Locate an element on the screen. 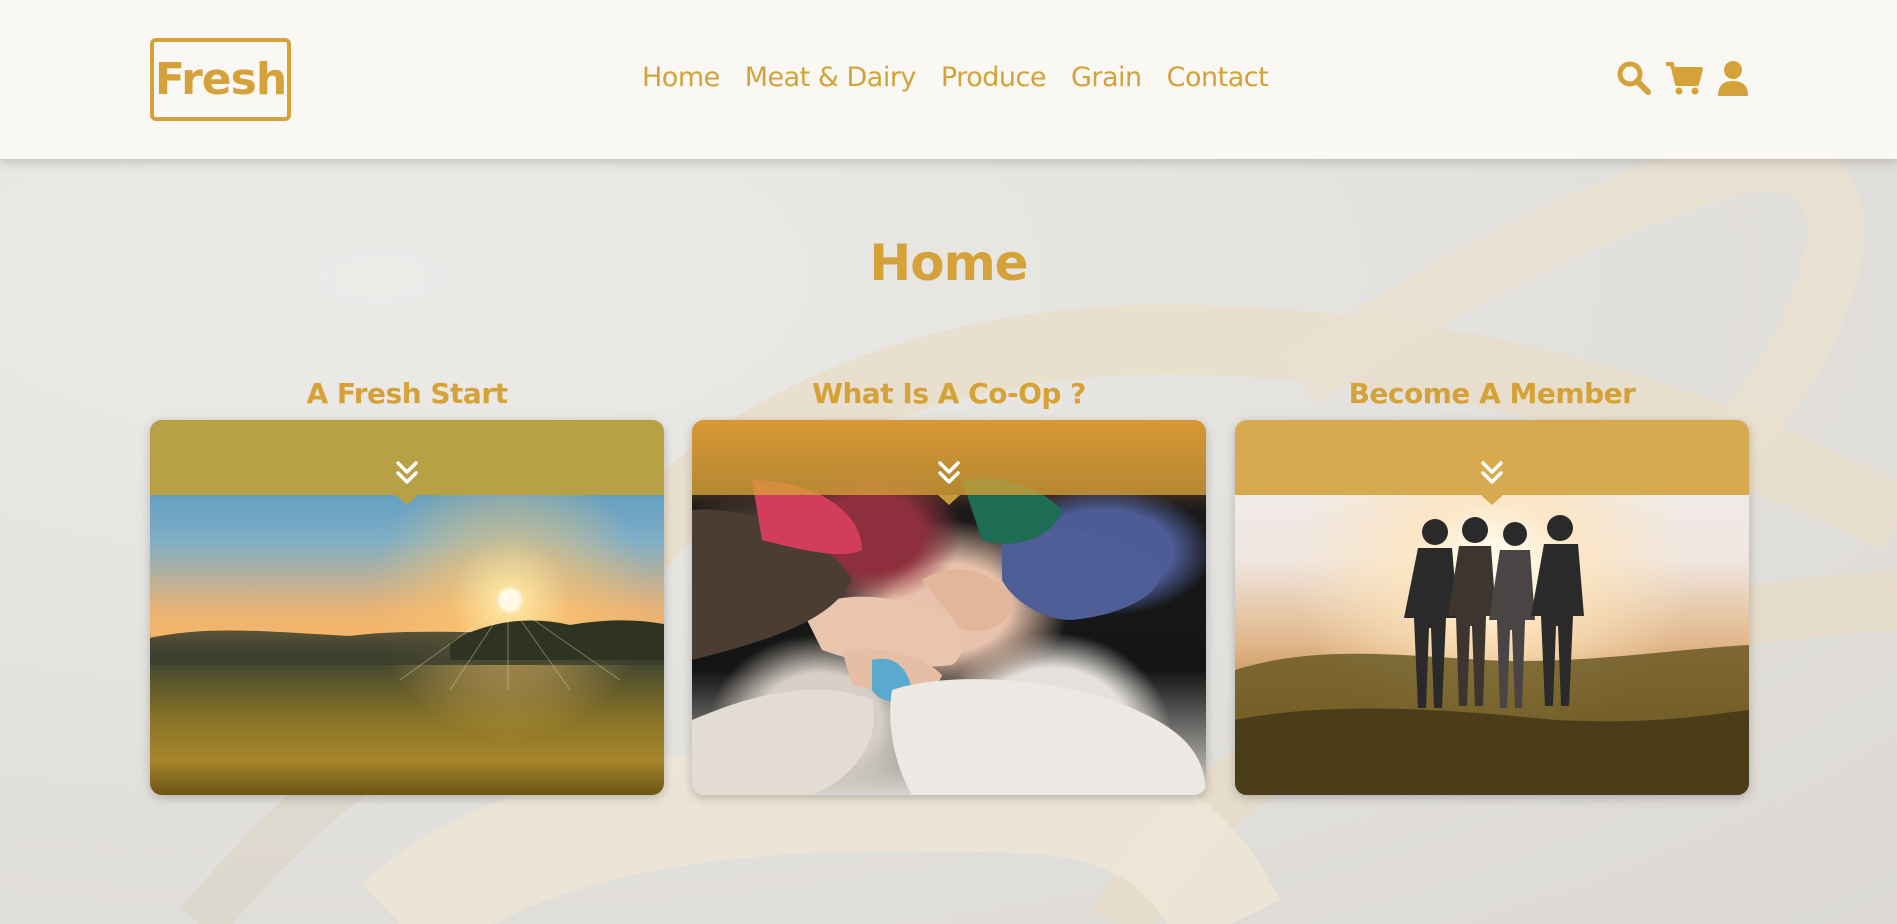  page-title: Home is located at coordinates (948, 263).